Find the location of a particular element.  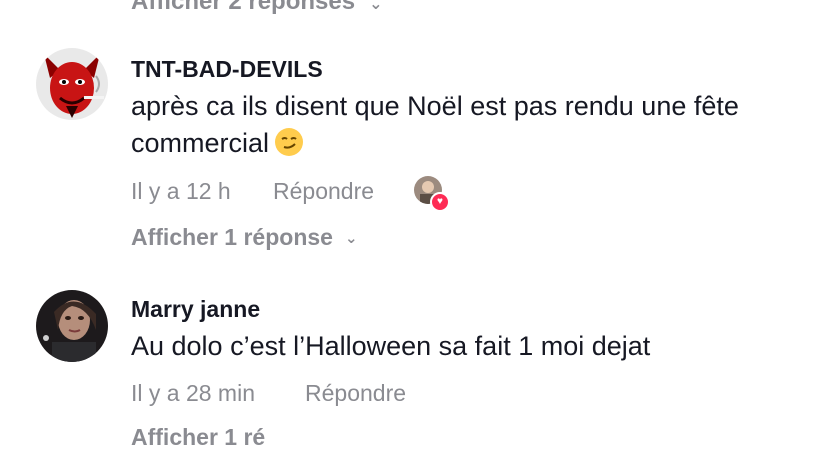

devil-avatar-image is located at coordinates (72, 84).